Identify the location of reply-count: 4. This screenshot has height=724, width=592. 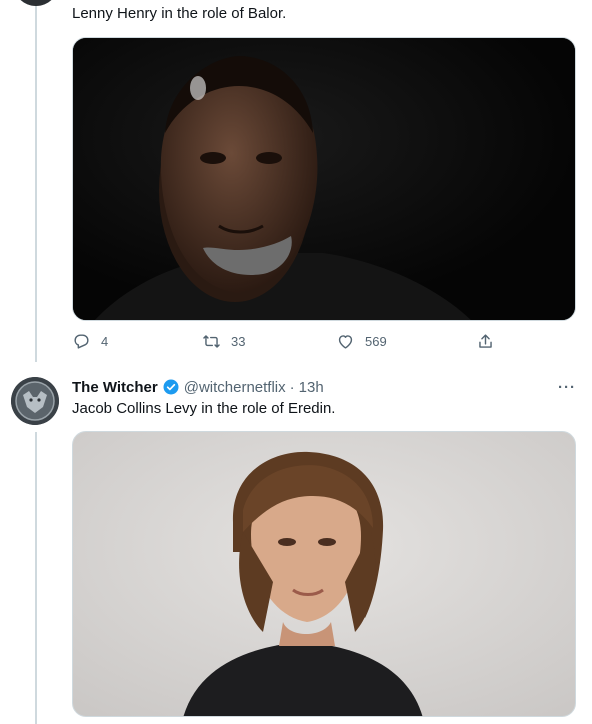
(105, 341).